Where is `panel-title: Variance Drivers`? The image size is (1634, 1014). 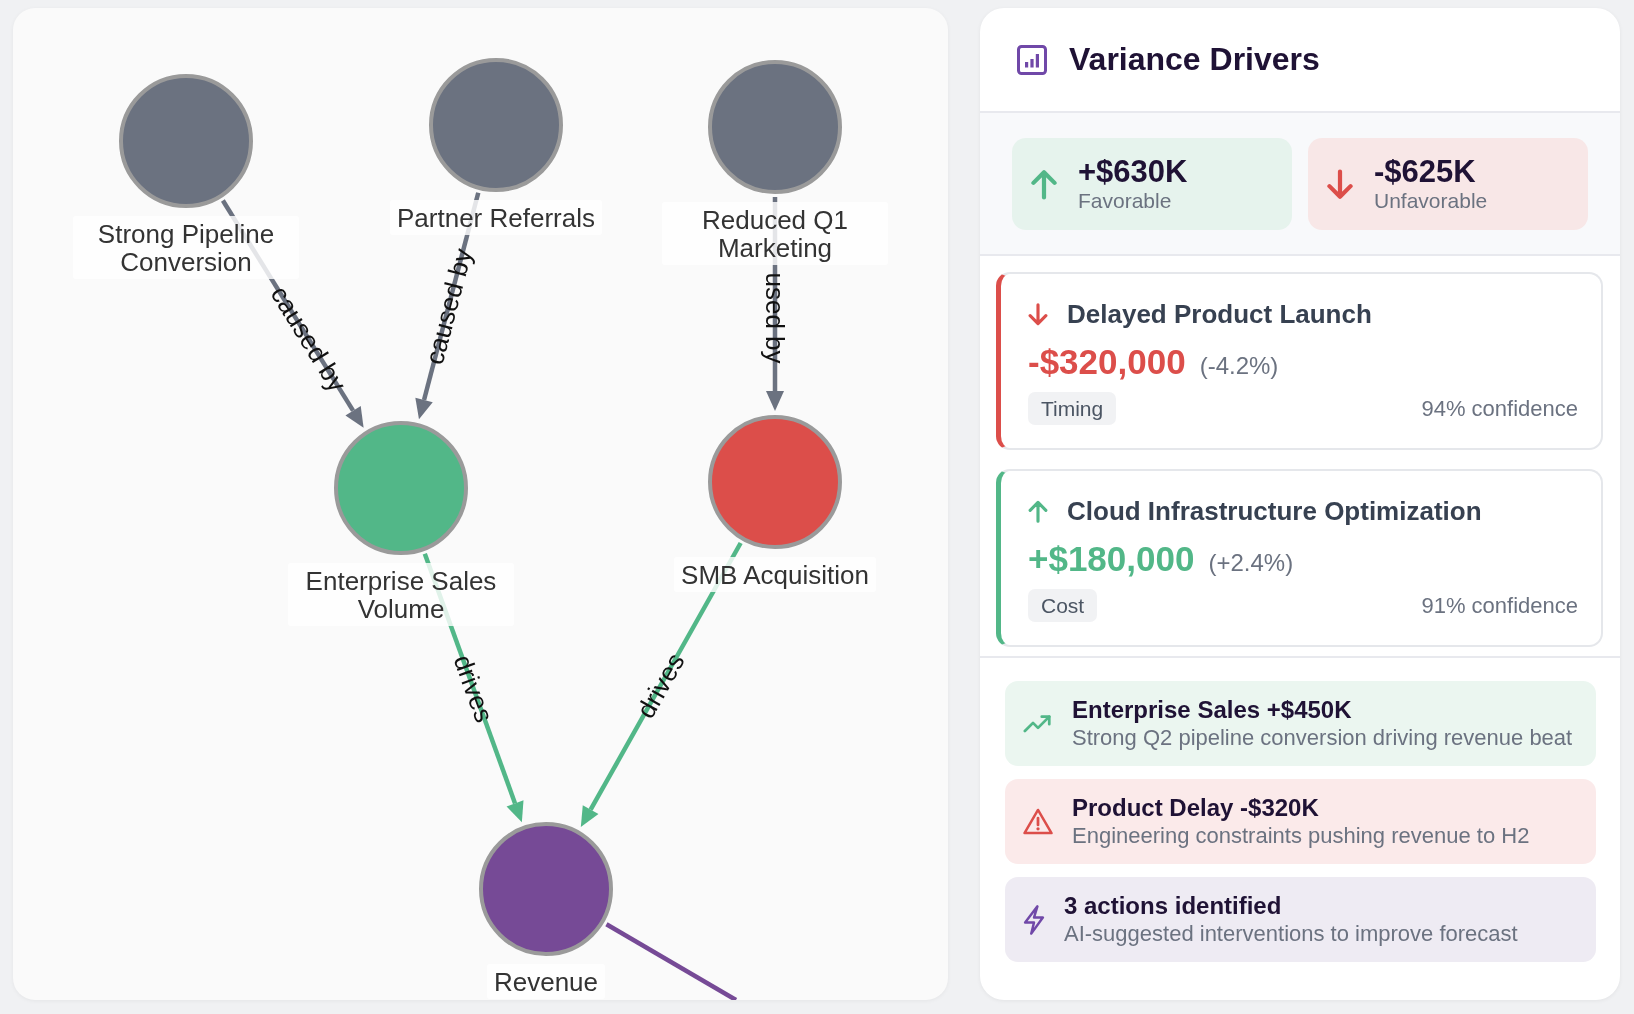 panel-title: Variance Drivers is located at coordinates (1194, 59).